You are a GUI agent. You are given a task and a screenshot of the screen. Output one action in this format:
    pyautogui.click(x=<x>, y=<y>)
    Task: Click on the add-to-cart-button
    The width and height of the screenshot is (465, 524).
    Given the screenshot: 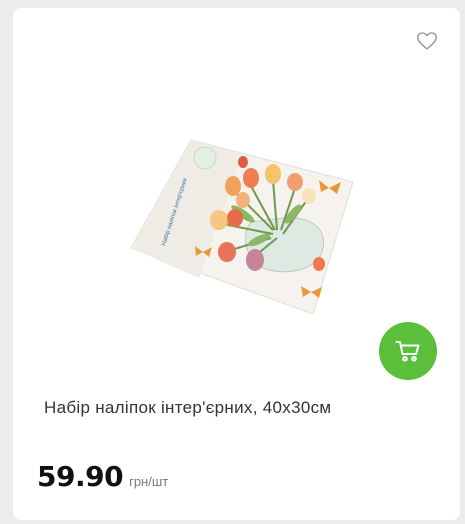 What is the action you would take?
    pyautogui.click(x=408, y=351)
    